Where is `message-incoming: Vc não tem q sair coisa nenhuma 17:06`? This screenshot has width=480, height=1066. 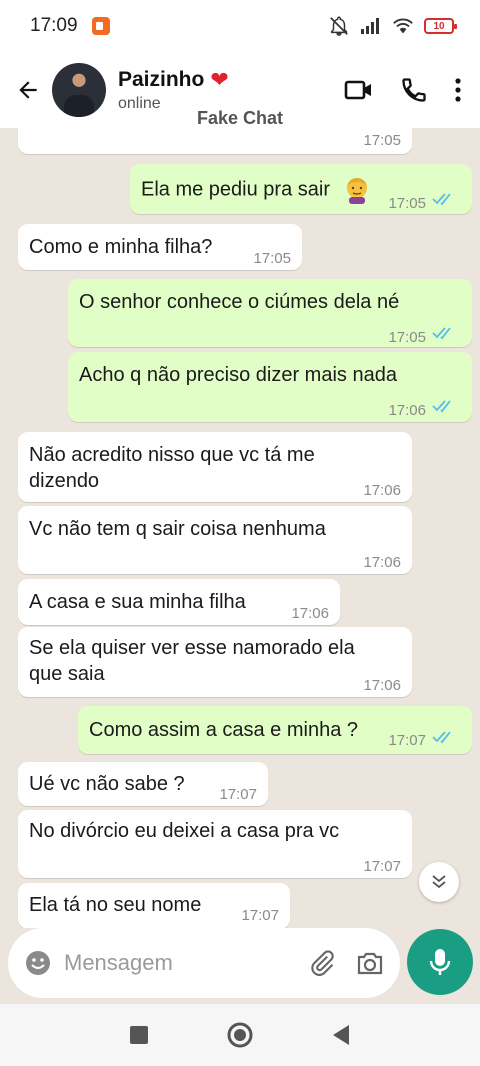
message-incoming: Vc não tem q sair coisa nenhuma 17:06 is located at coordinates (215, 540).